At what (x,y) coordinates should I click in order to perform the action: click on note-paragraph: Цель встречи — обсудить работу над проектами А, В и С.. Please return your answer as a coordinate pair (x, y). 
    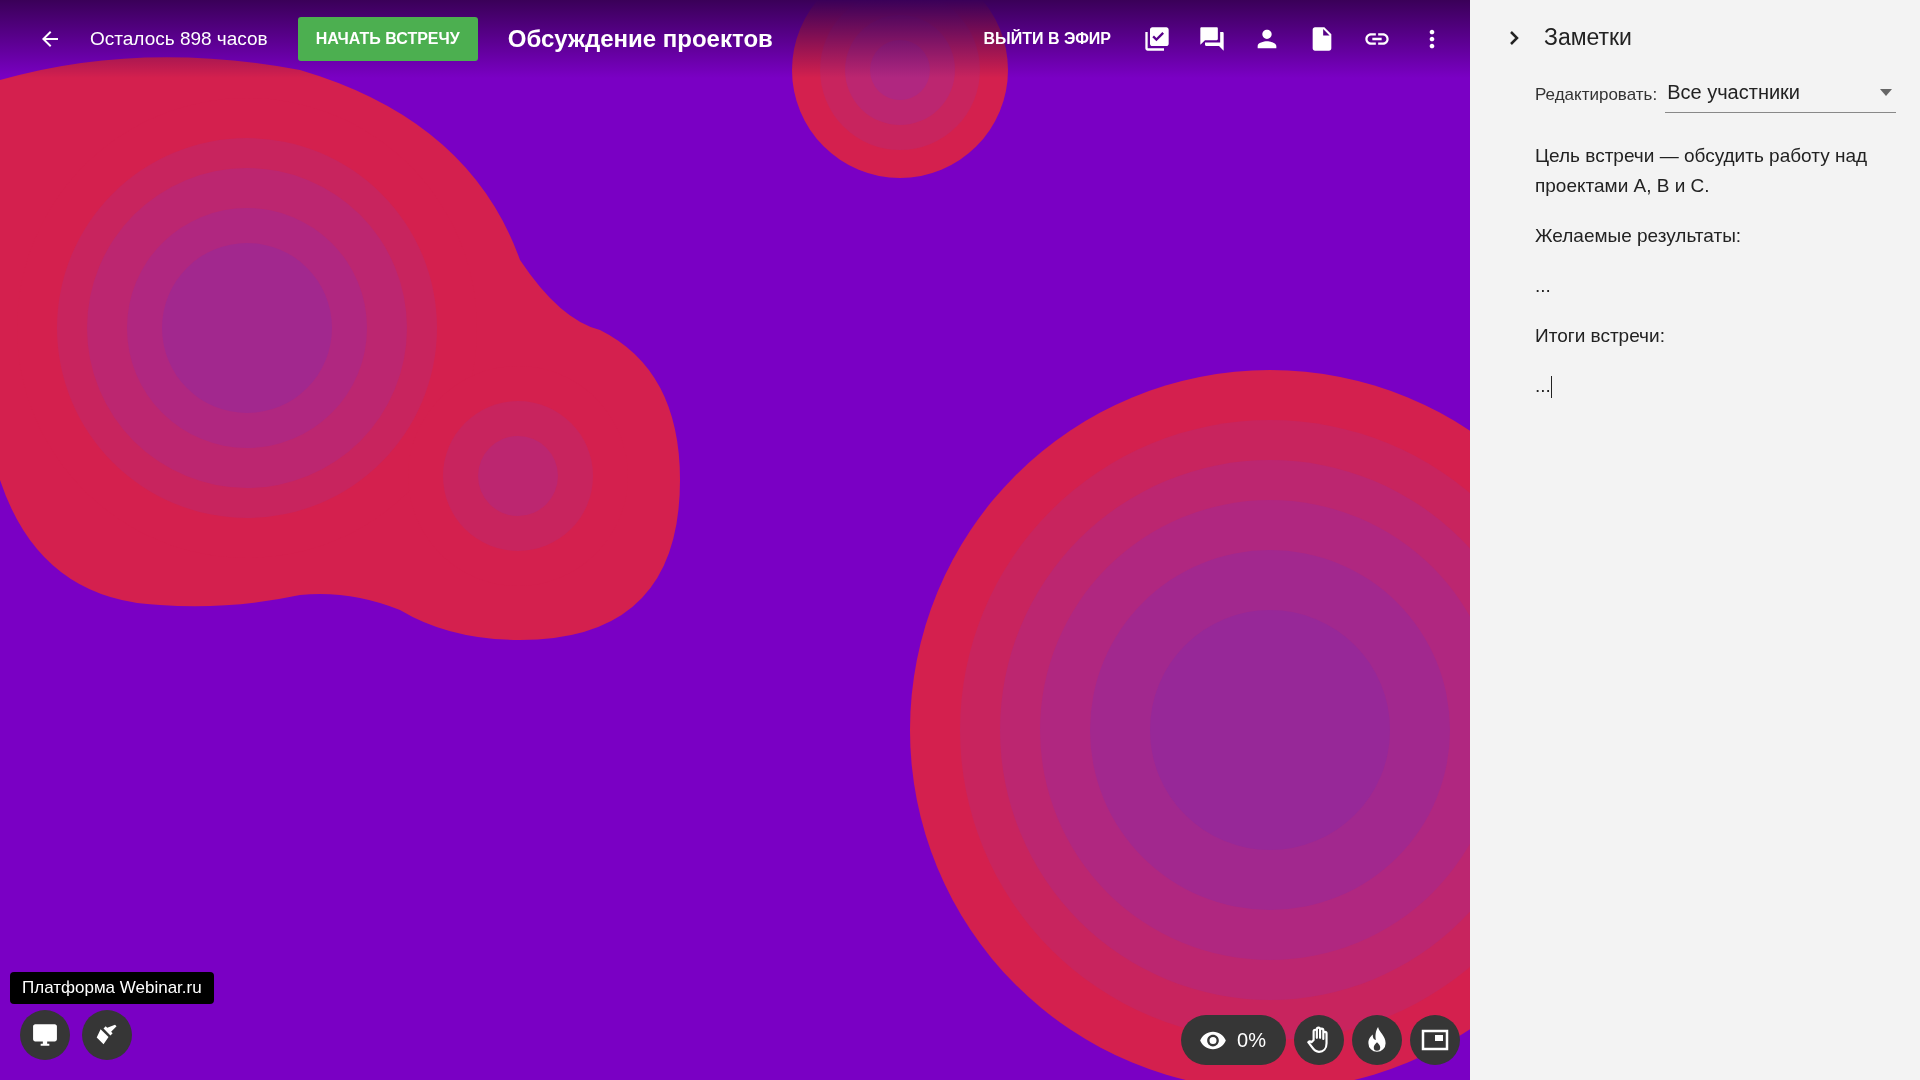
    Looking at the image, I should click on (1702, 171).